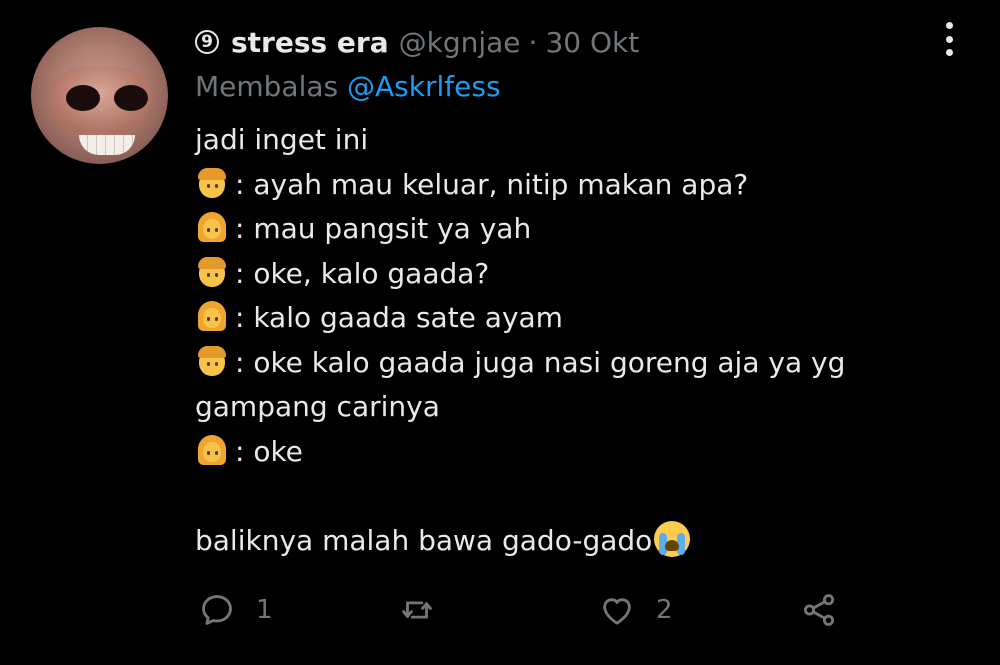  I want to click on reply-count: 1, so click(264, 610).